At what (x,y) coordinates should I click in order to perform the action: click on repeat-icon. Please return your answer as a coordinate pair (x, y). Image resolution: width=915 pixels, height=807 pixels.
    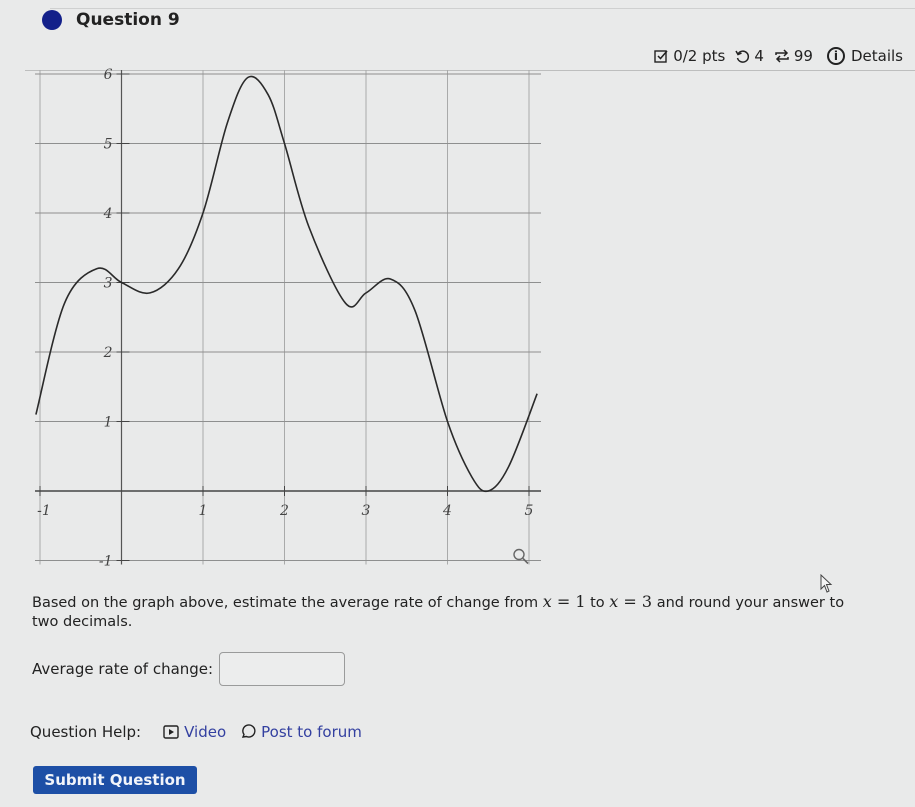
    Looking at the image, I should click on (782, 56).